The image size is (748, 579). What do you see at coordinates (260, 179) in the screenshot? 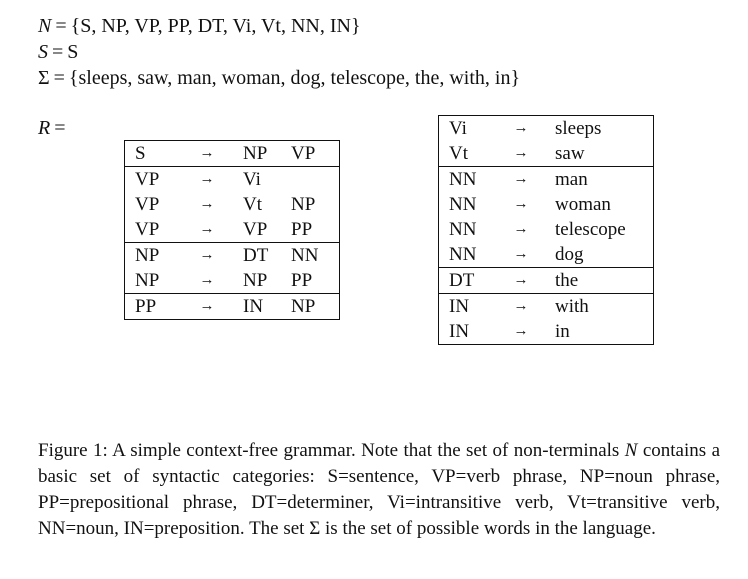
I see `rule-rhs: Vi` at bounding box center [260, 179].